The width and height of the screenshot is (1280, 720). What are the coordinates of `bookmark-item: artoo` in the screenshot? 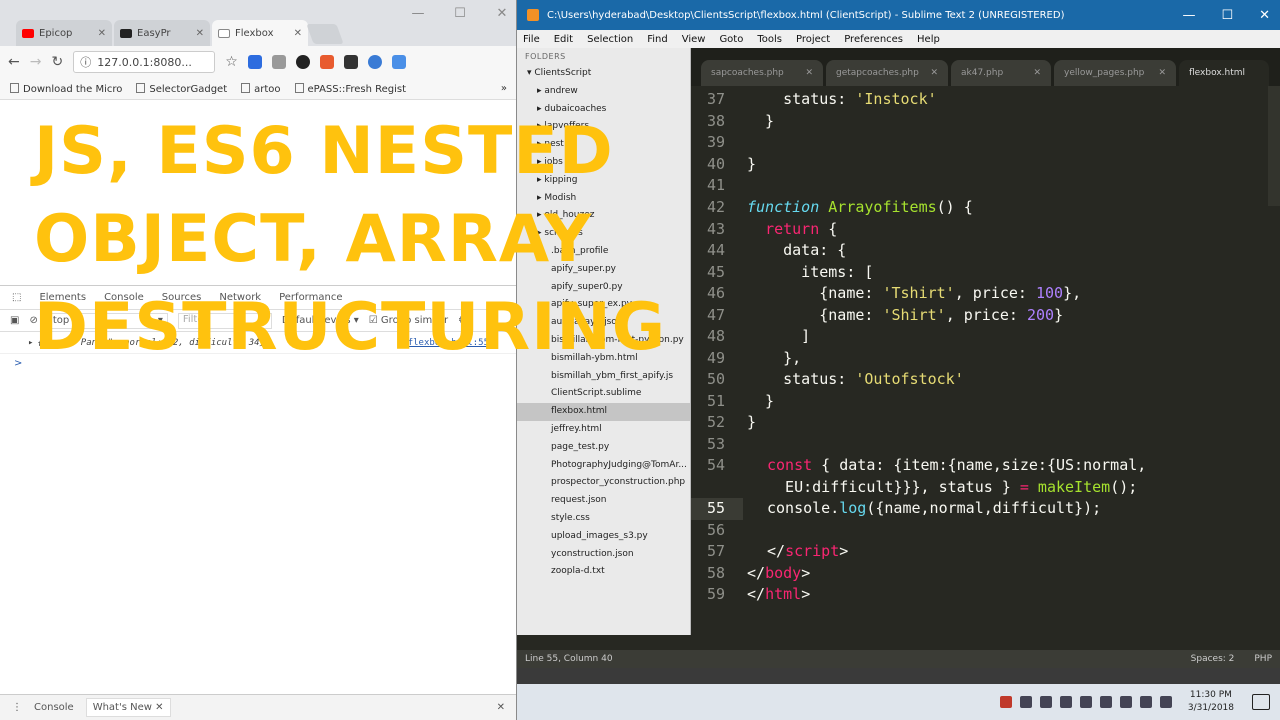 It's located at (261, 88).